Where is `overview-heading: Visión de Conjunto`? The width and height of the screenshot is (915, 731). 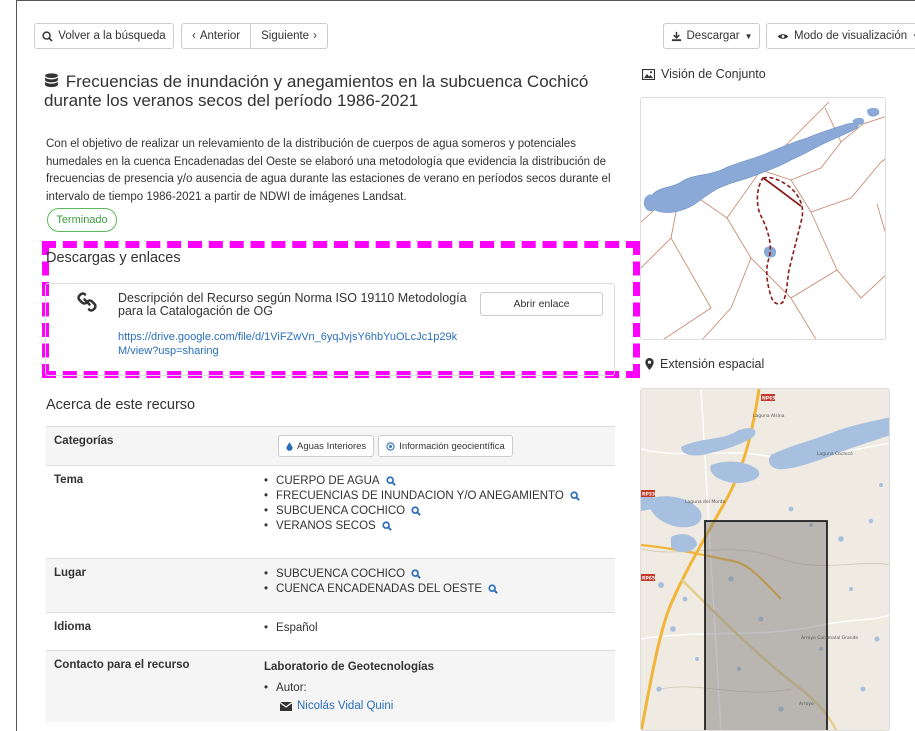 overview-heading: Visión de Conjunto is located at coordinates (704, 74).